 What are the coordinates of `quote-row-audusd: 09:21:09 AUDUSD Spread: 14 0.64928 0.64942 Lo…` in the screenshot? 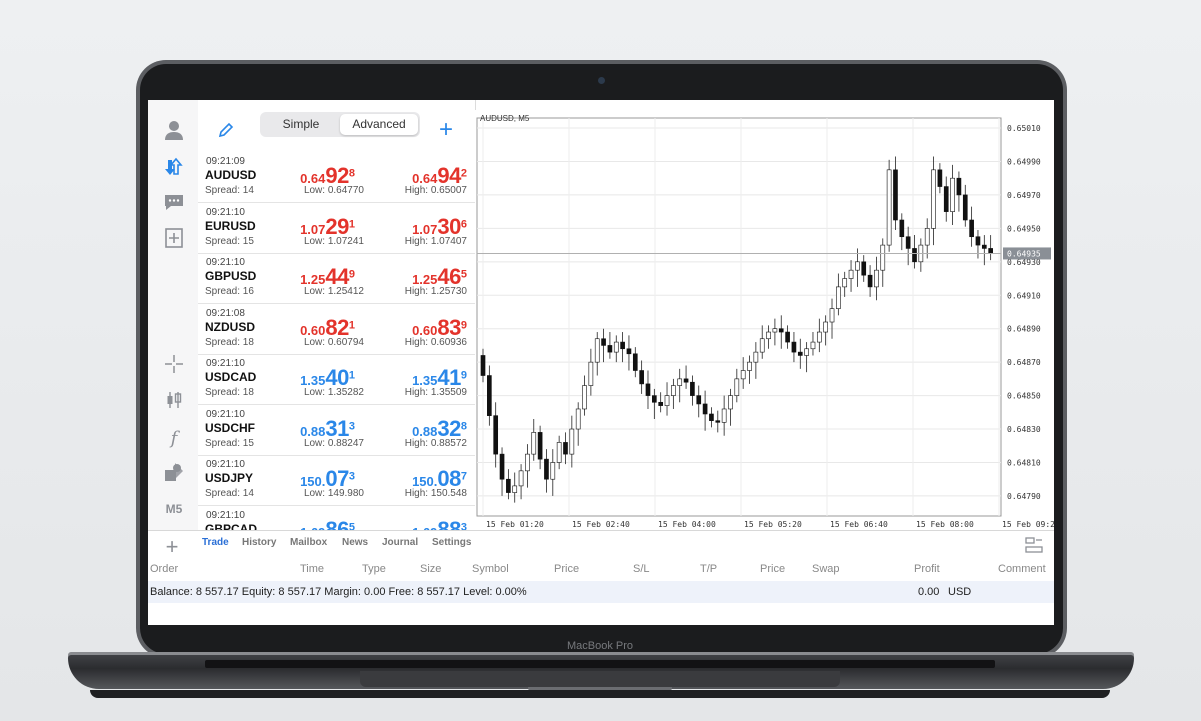 It's located at (336, 177).